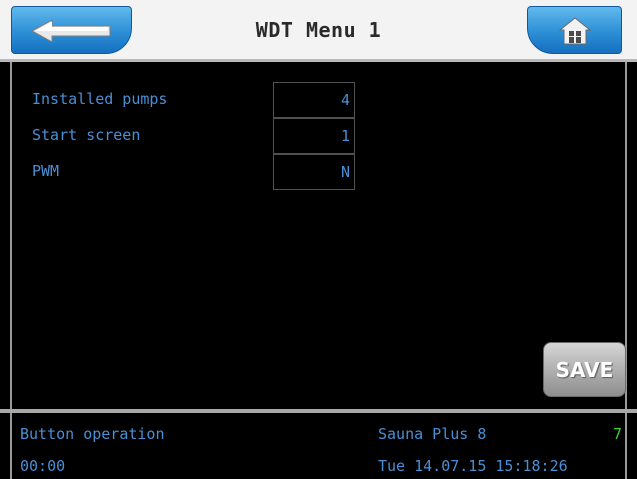  What do you see at coordinates (212, 136) in the screenshot?
I see `setting-row-start-screen: Start screen 1` at bounding box center [212, 136].